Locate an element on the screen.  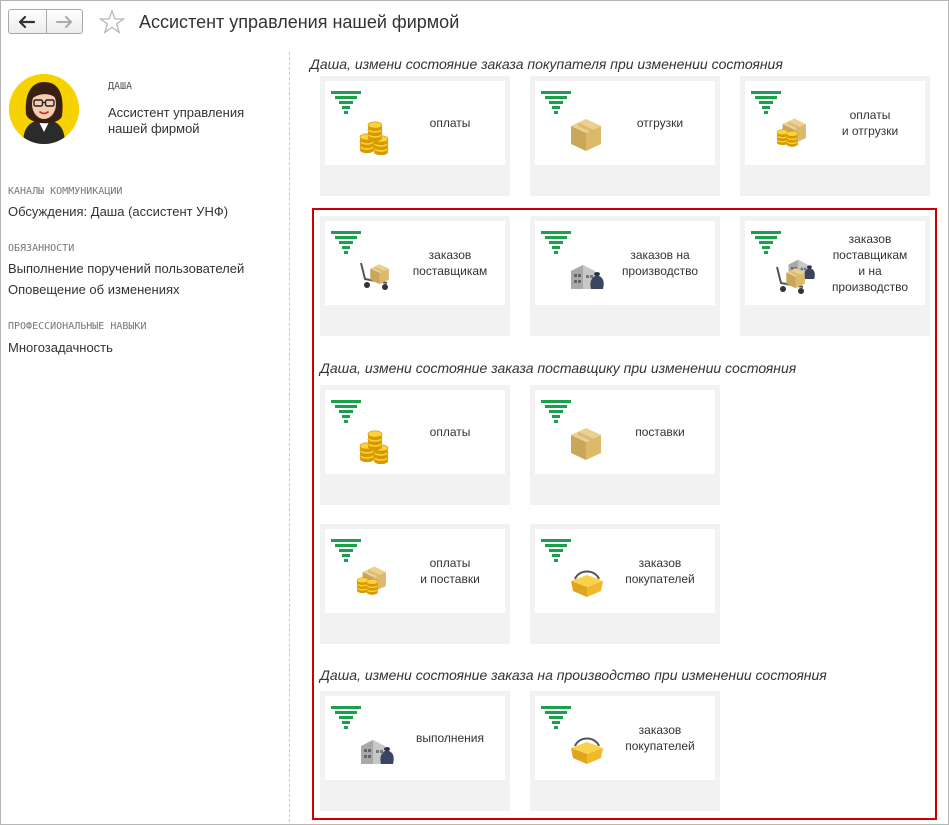
rule-card: поставки is located at coordinates (625, 445).